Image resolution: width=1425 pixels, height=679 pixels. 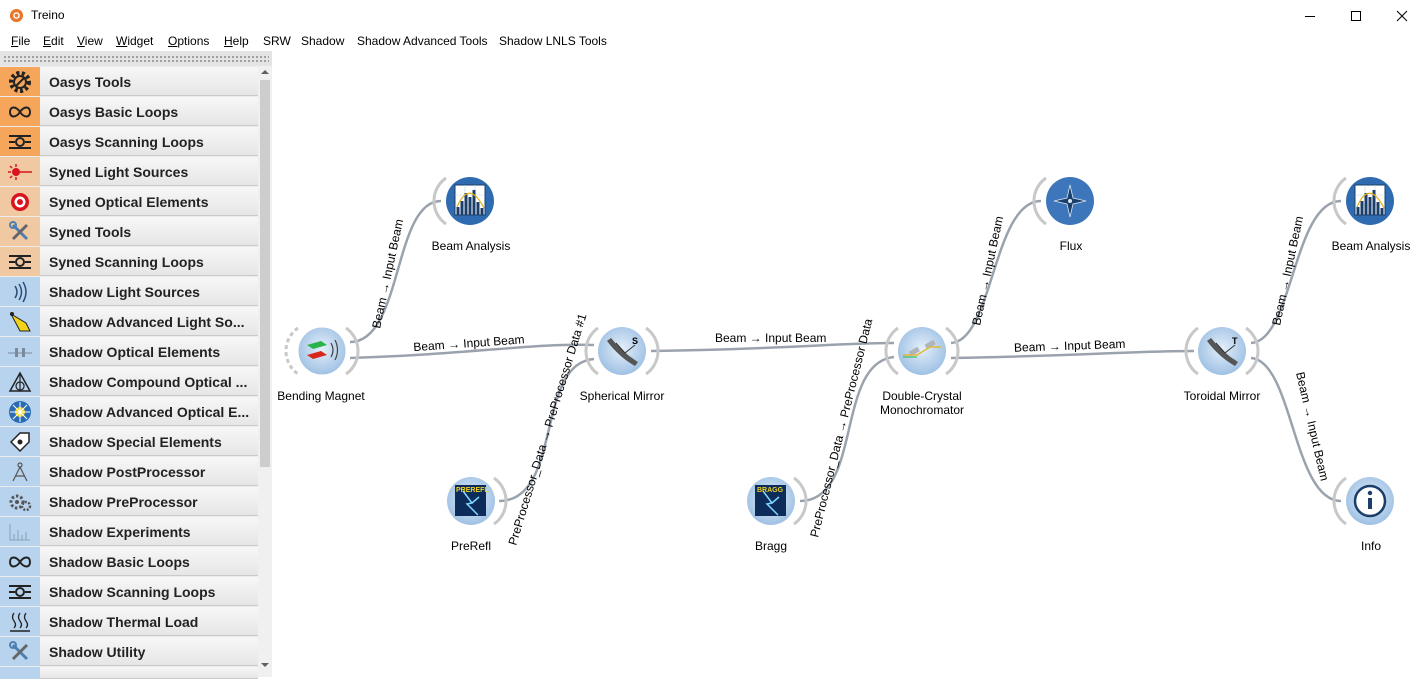 I want to click on minimize-icon, so click(x=1310, y=16).